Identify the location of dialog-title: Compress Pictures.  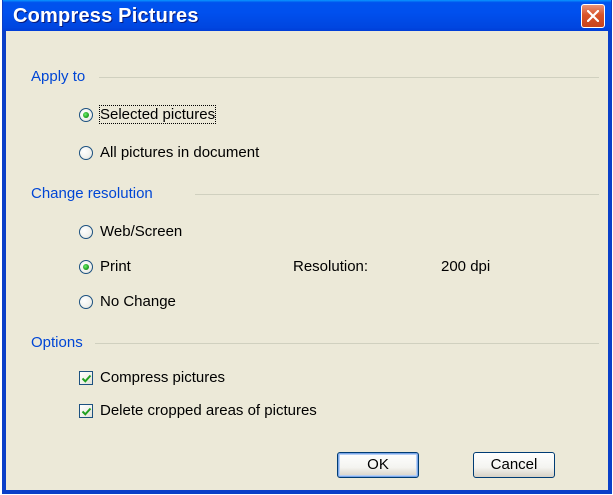
(106, 16).